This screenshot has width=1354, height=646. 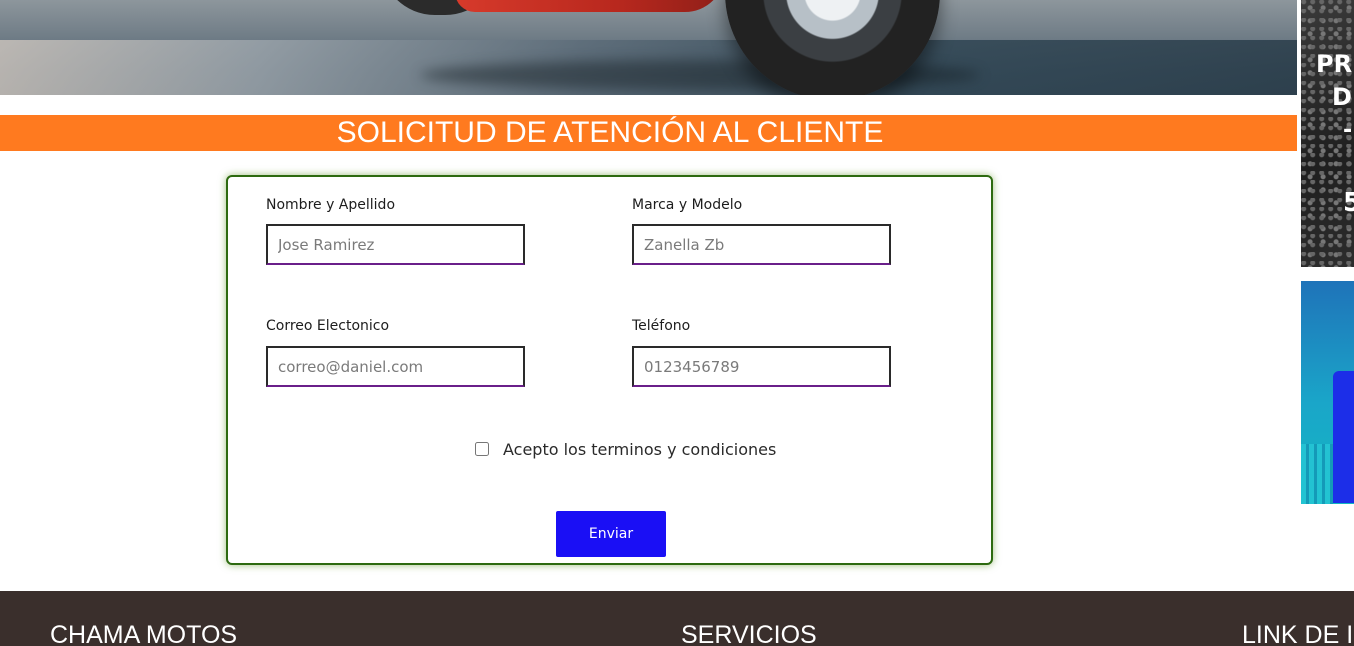 I want to click on email-input, so click(x=395, y=366).